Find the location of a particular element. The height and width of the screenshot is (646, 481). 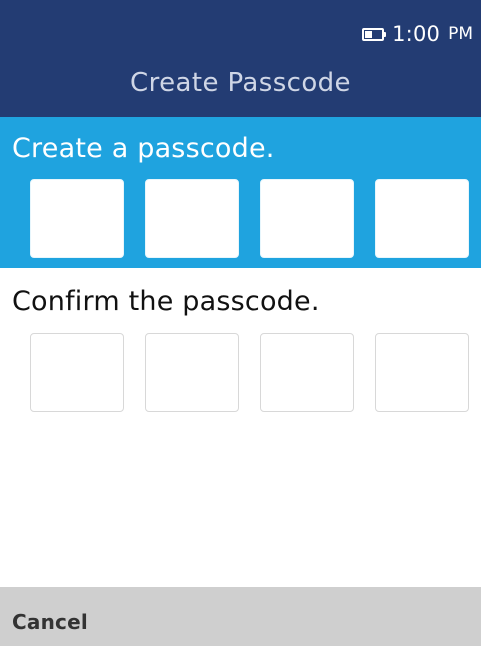

create-digit-4-input is located at coordinates (422, 218).